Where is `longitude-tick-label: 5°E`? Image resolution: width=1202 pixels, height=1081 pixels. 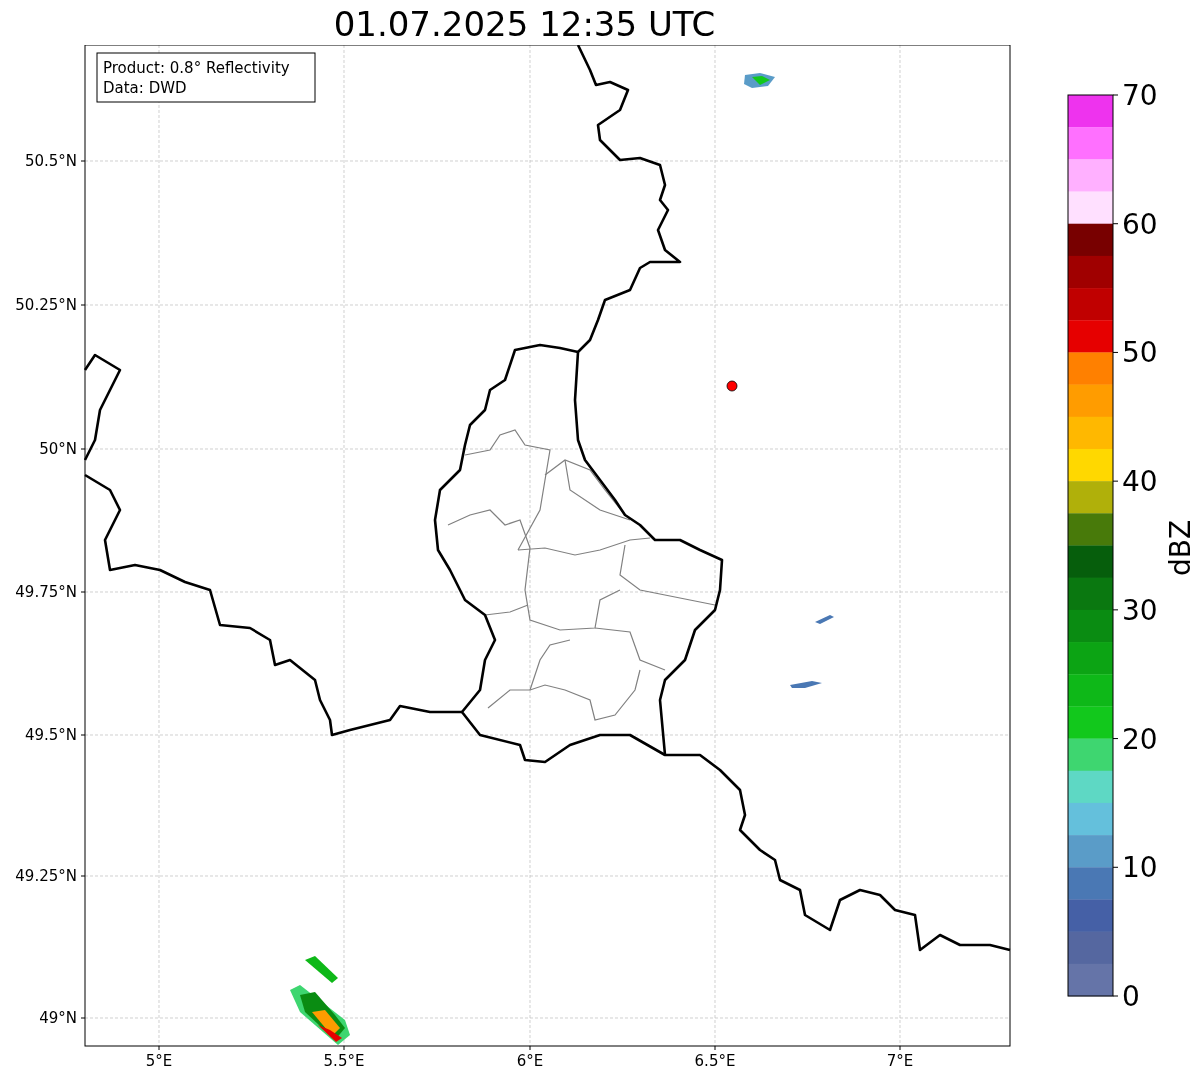 longitude-tick-label: 5°E is located at coordinates (159, 1061).